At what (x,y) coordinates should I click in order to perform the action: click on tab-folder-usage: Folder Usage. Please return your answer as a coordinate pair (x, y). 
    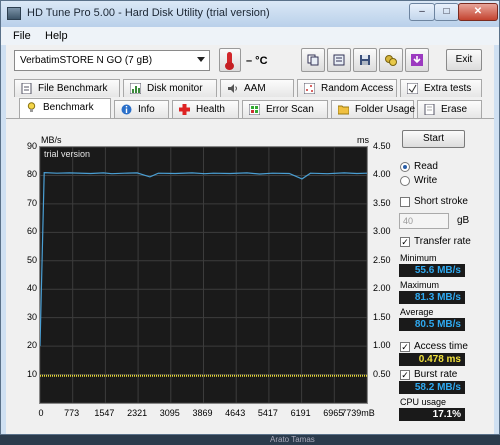
    Looking at the image, I should click on (373, 109).